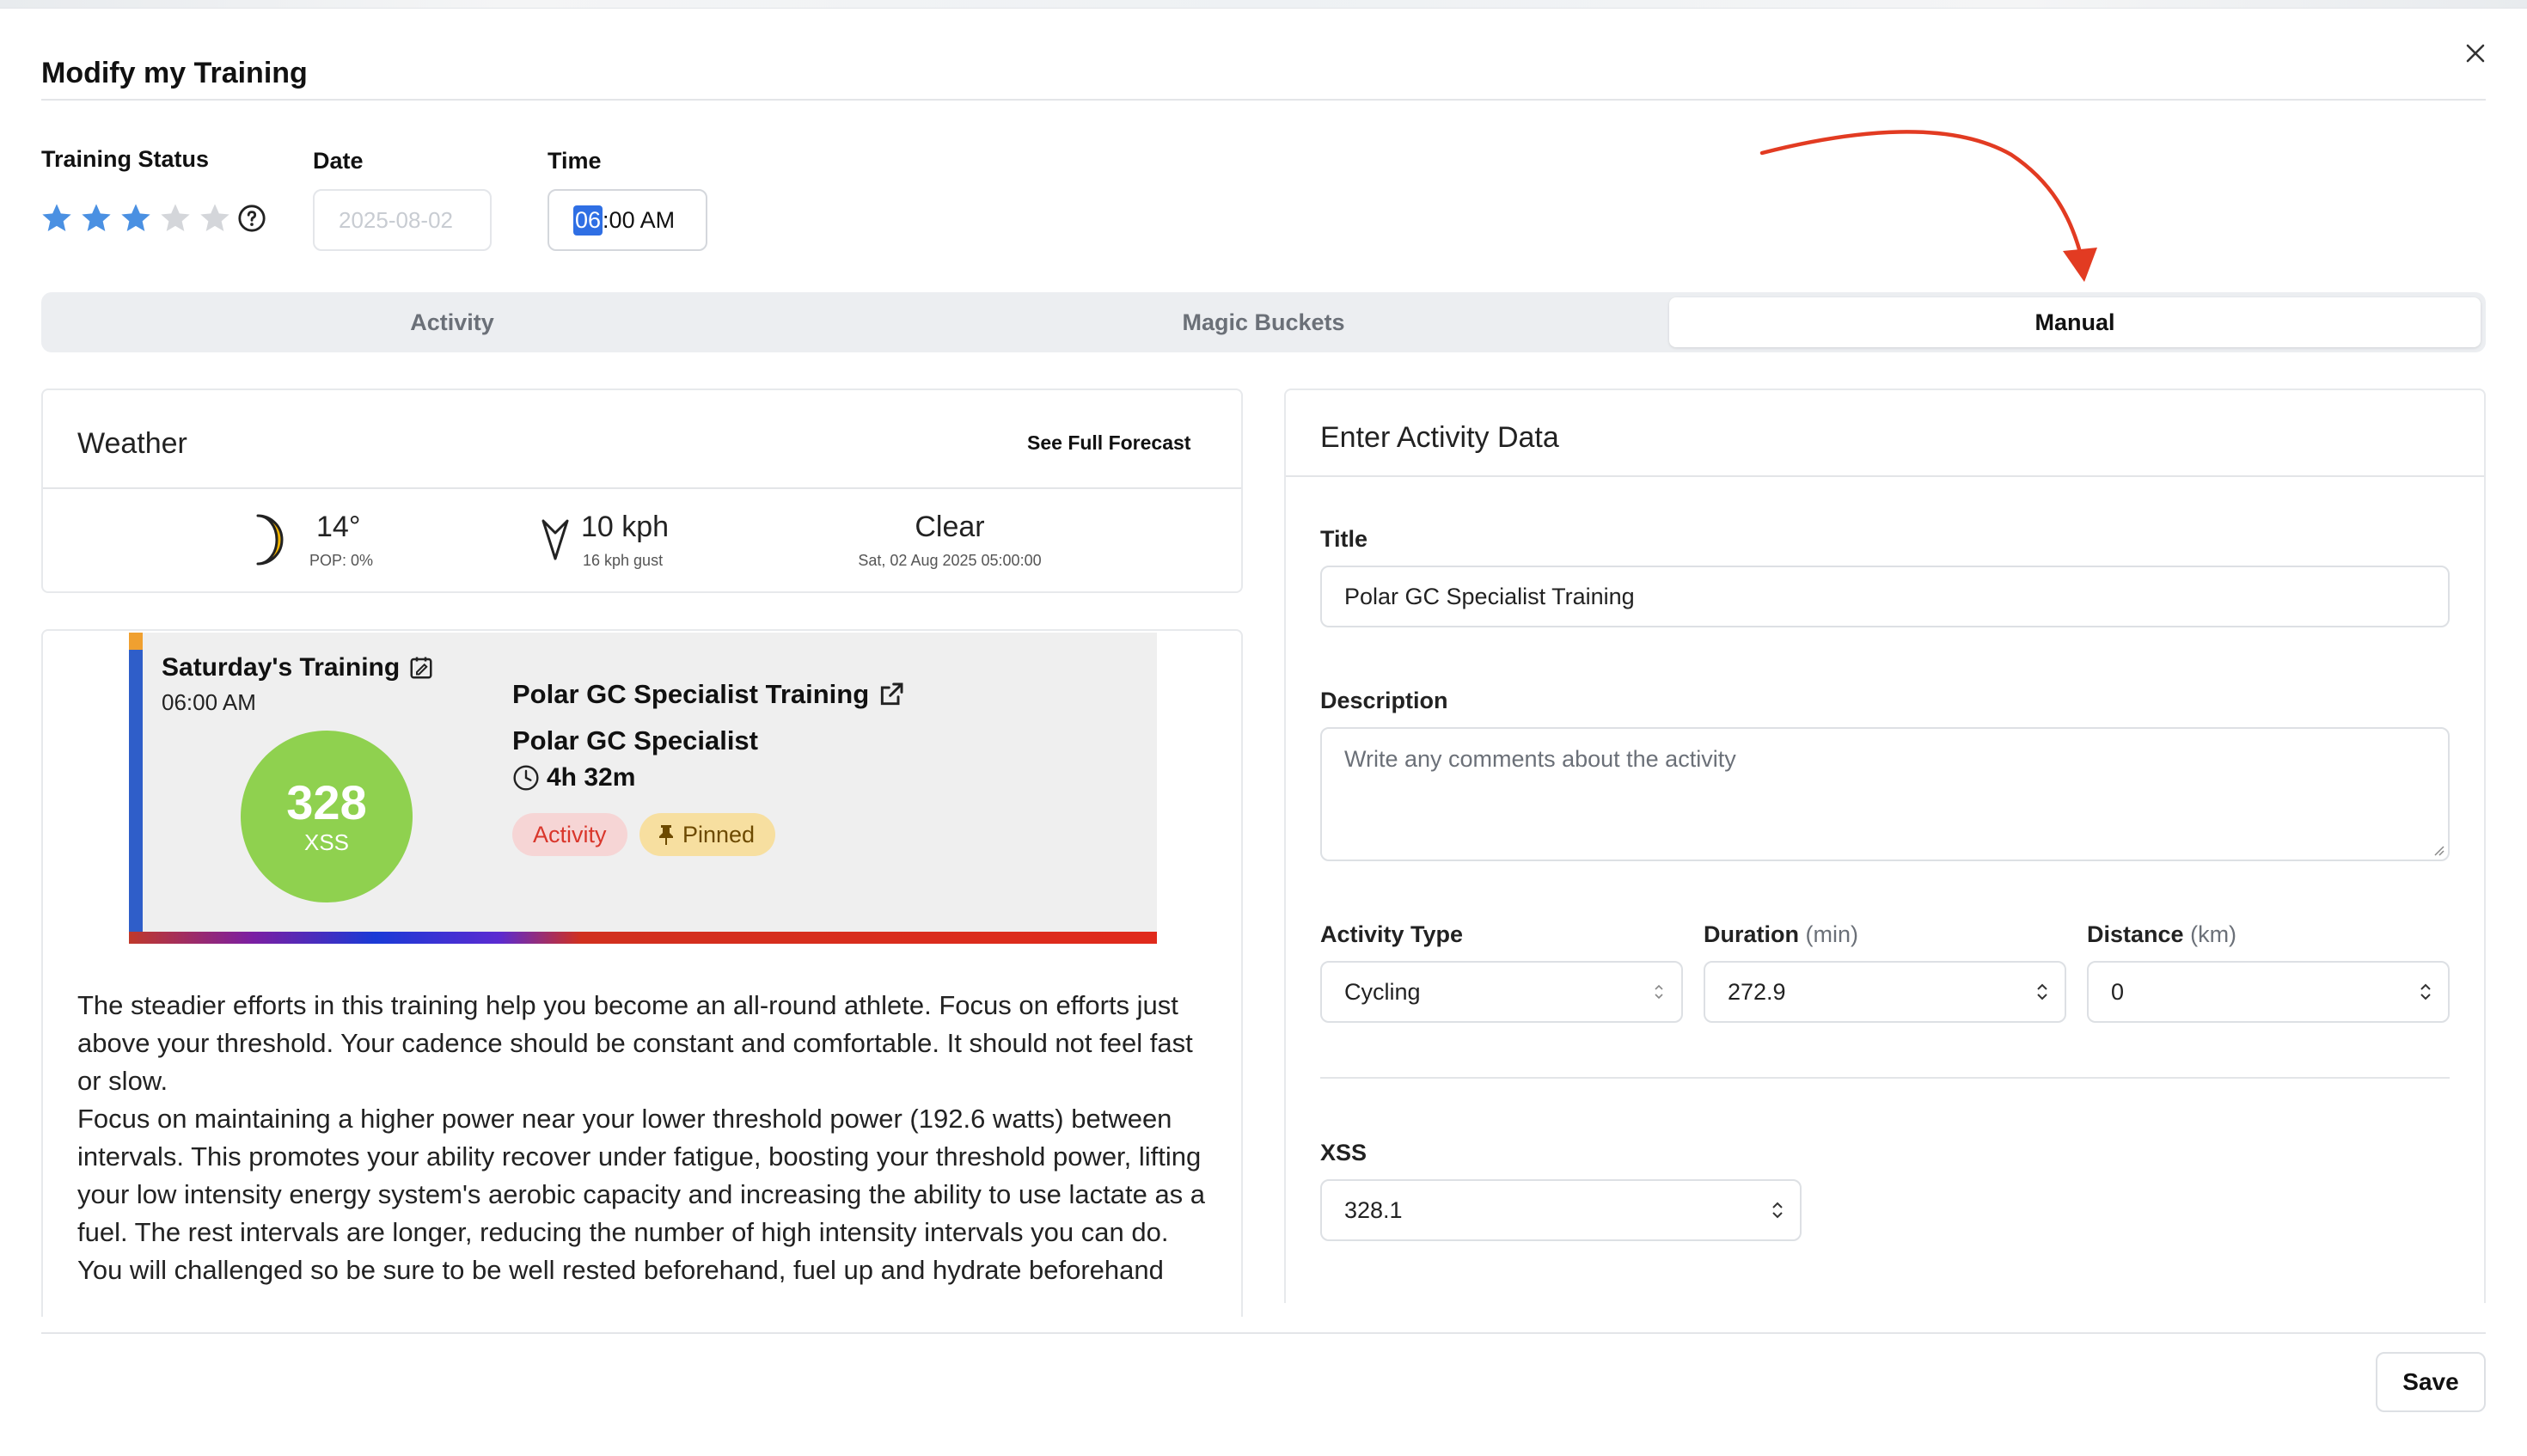  What do you see at coordinates (1885, 1078) in the screenshot?
I see `form-section-divider` at bounding box center [1885, 1078].